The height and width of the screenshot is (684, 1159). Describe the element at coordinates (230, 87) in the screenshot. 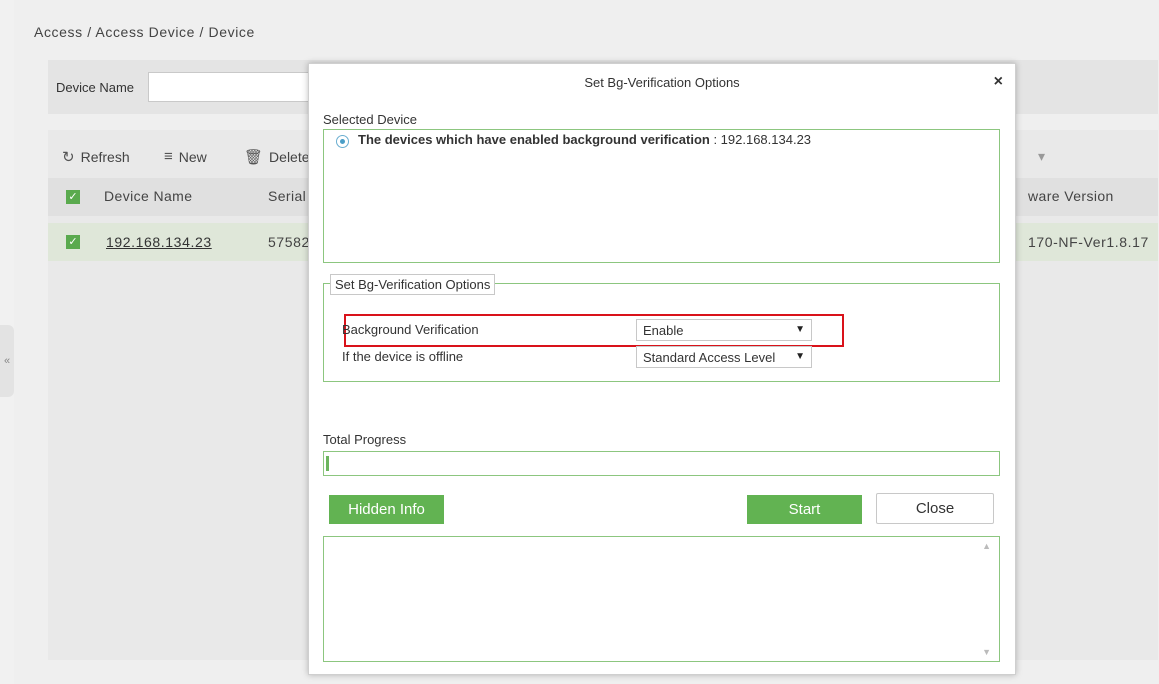

I see `device-name-search-input` at that location.